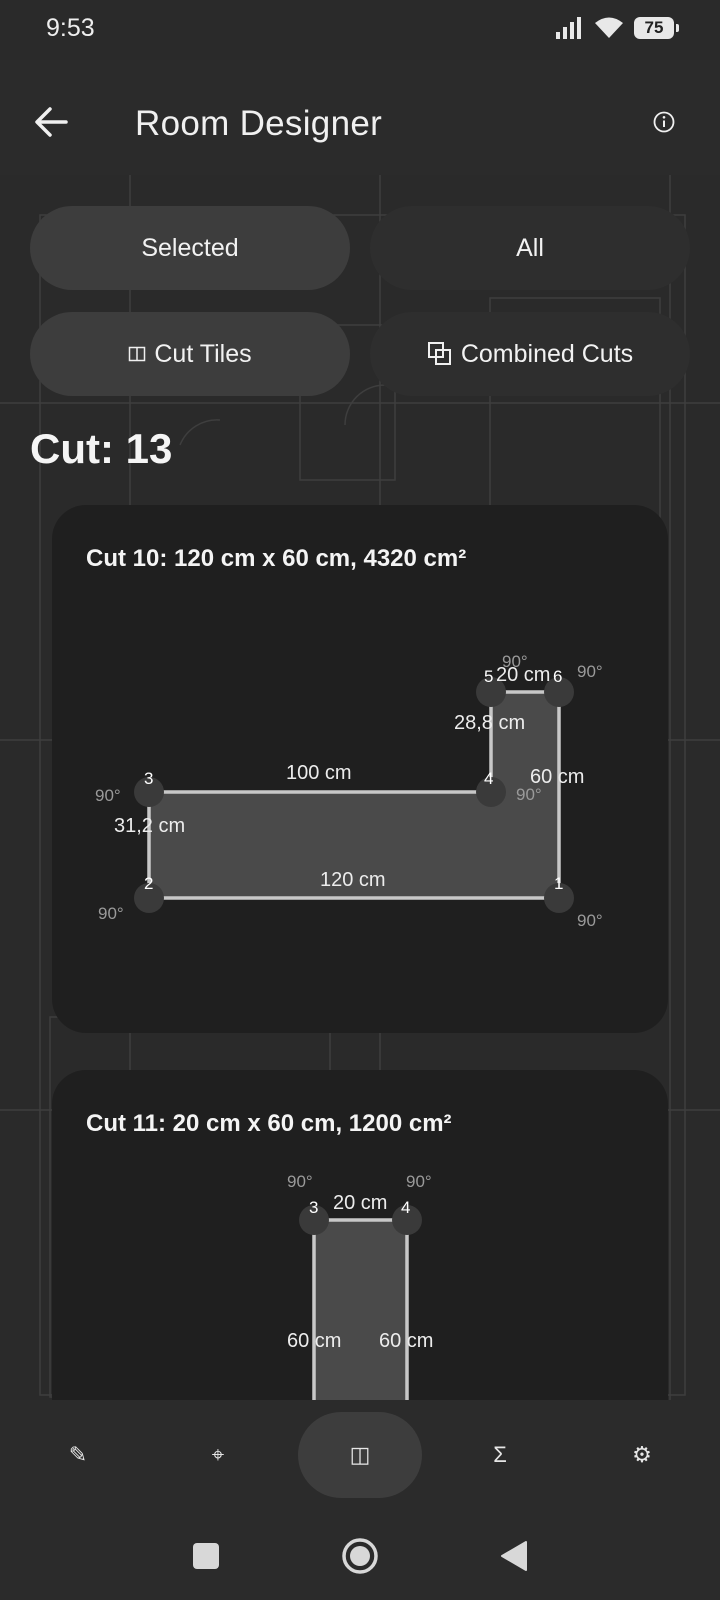 The image size is (720, 1600). I want to click on cut-tiles-icon, so click(137, 354).